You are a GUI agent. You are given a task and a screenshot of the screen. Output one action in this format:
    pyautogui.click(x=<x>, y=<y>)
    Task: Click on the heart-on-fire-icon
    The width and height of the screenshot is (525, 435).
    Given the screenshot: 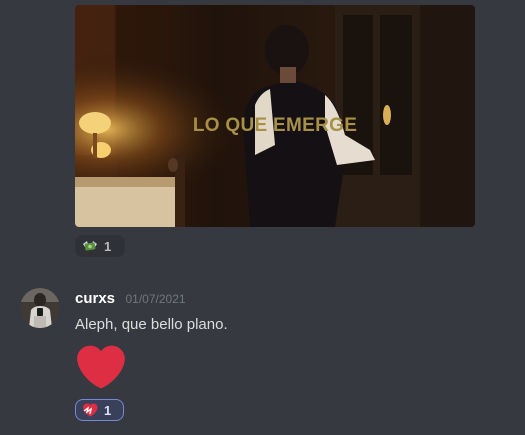 What is the action you would take?
    pyautogui.click(x=90, y=410)
    